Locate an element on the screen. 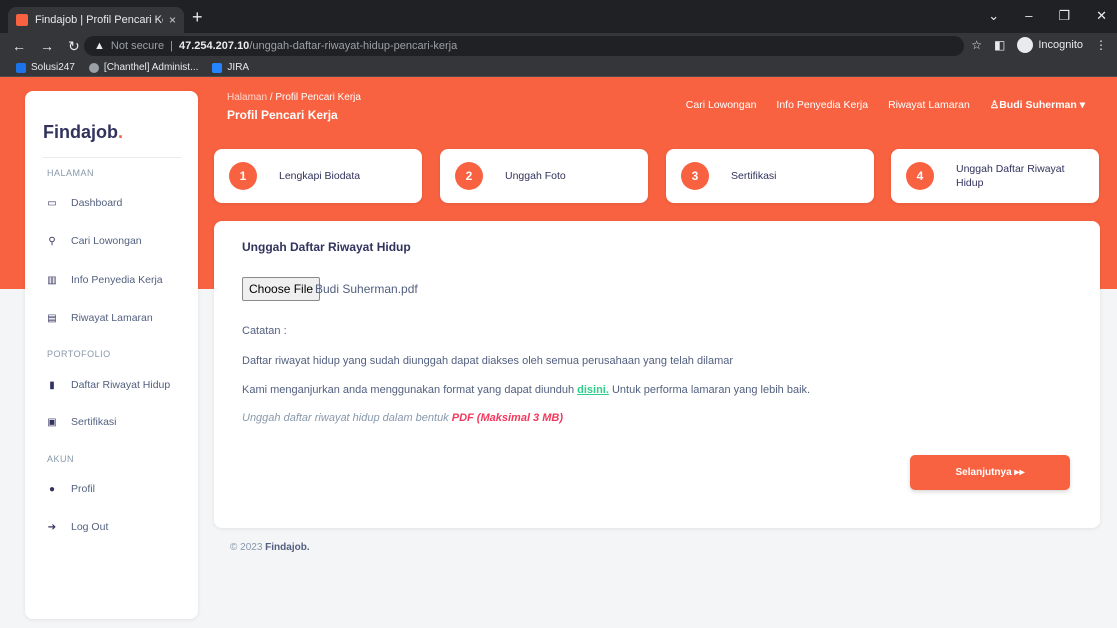  nav-info-penyedia: Info Penyedia Kerja is located at coordinates (822, 105).